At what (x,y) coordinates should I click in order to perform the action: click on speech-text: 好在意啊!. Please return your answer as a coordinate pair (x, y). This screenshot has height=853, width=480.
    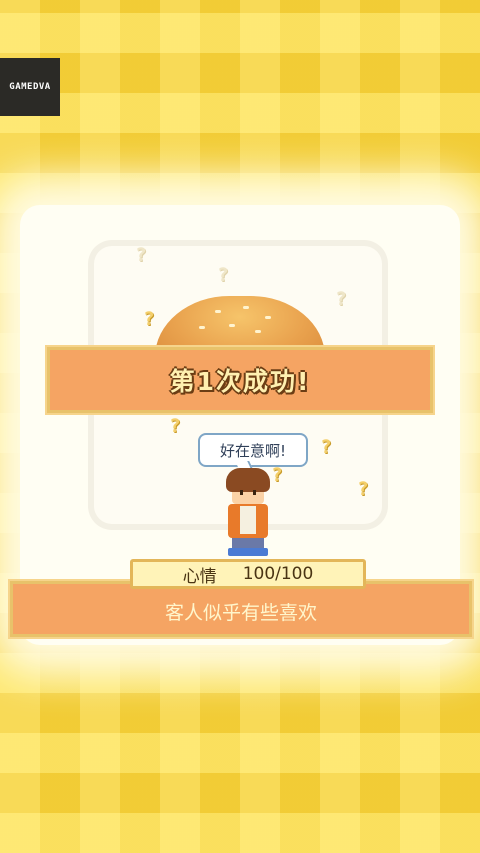
    Looking at the image, I should click on (252, 450).